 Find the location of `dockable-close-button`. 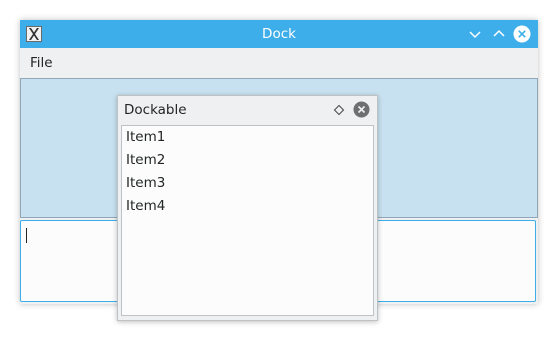

dockable-close-button is located at coordinates (361, 109).